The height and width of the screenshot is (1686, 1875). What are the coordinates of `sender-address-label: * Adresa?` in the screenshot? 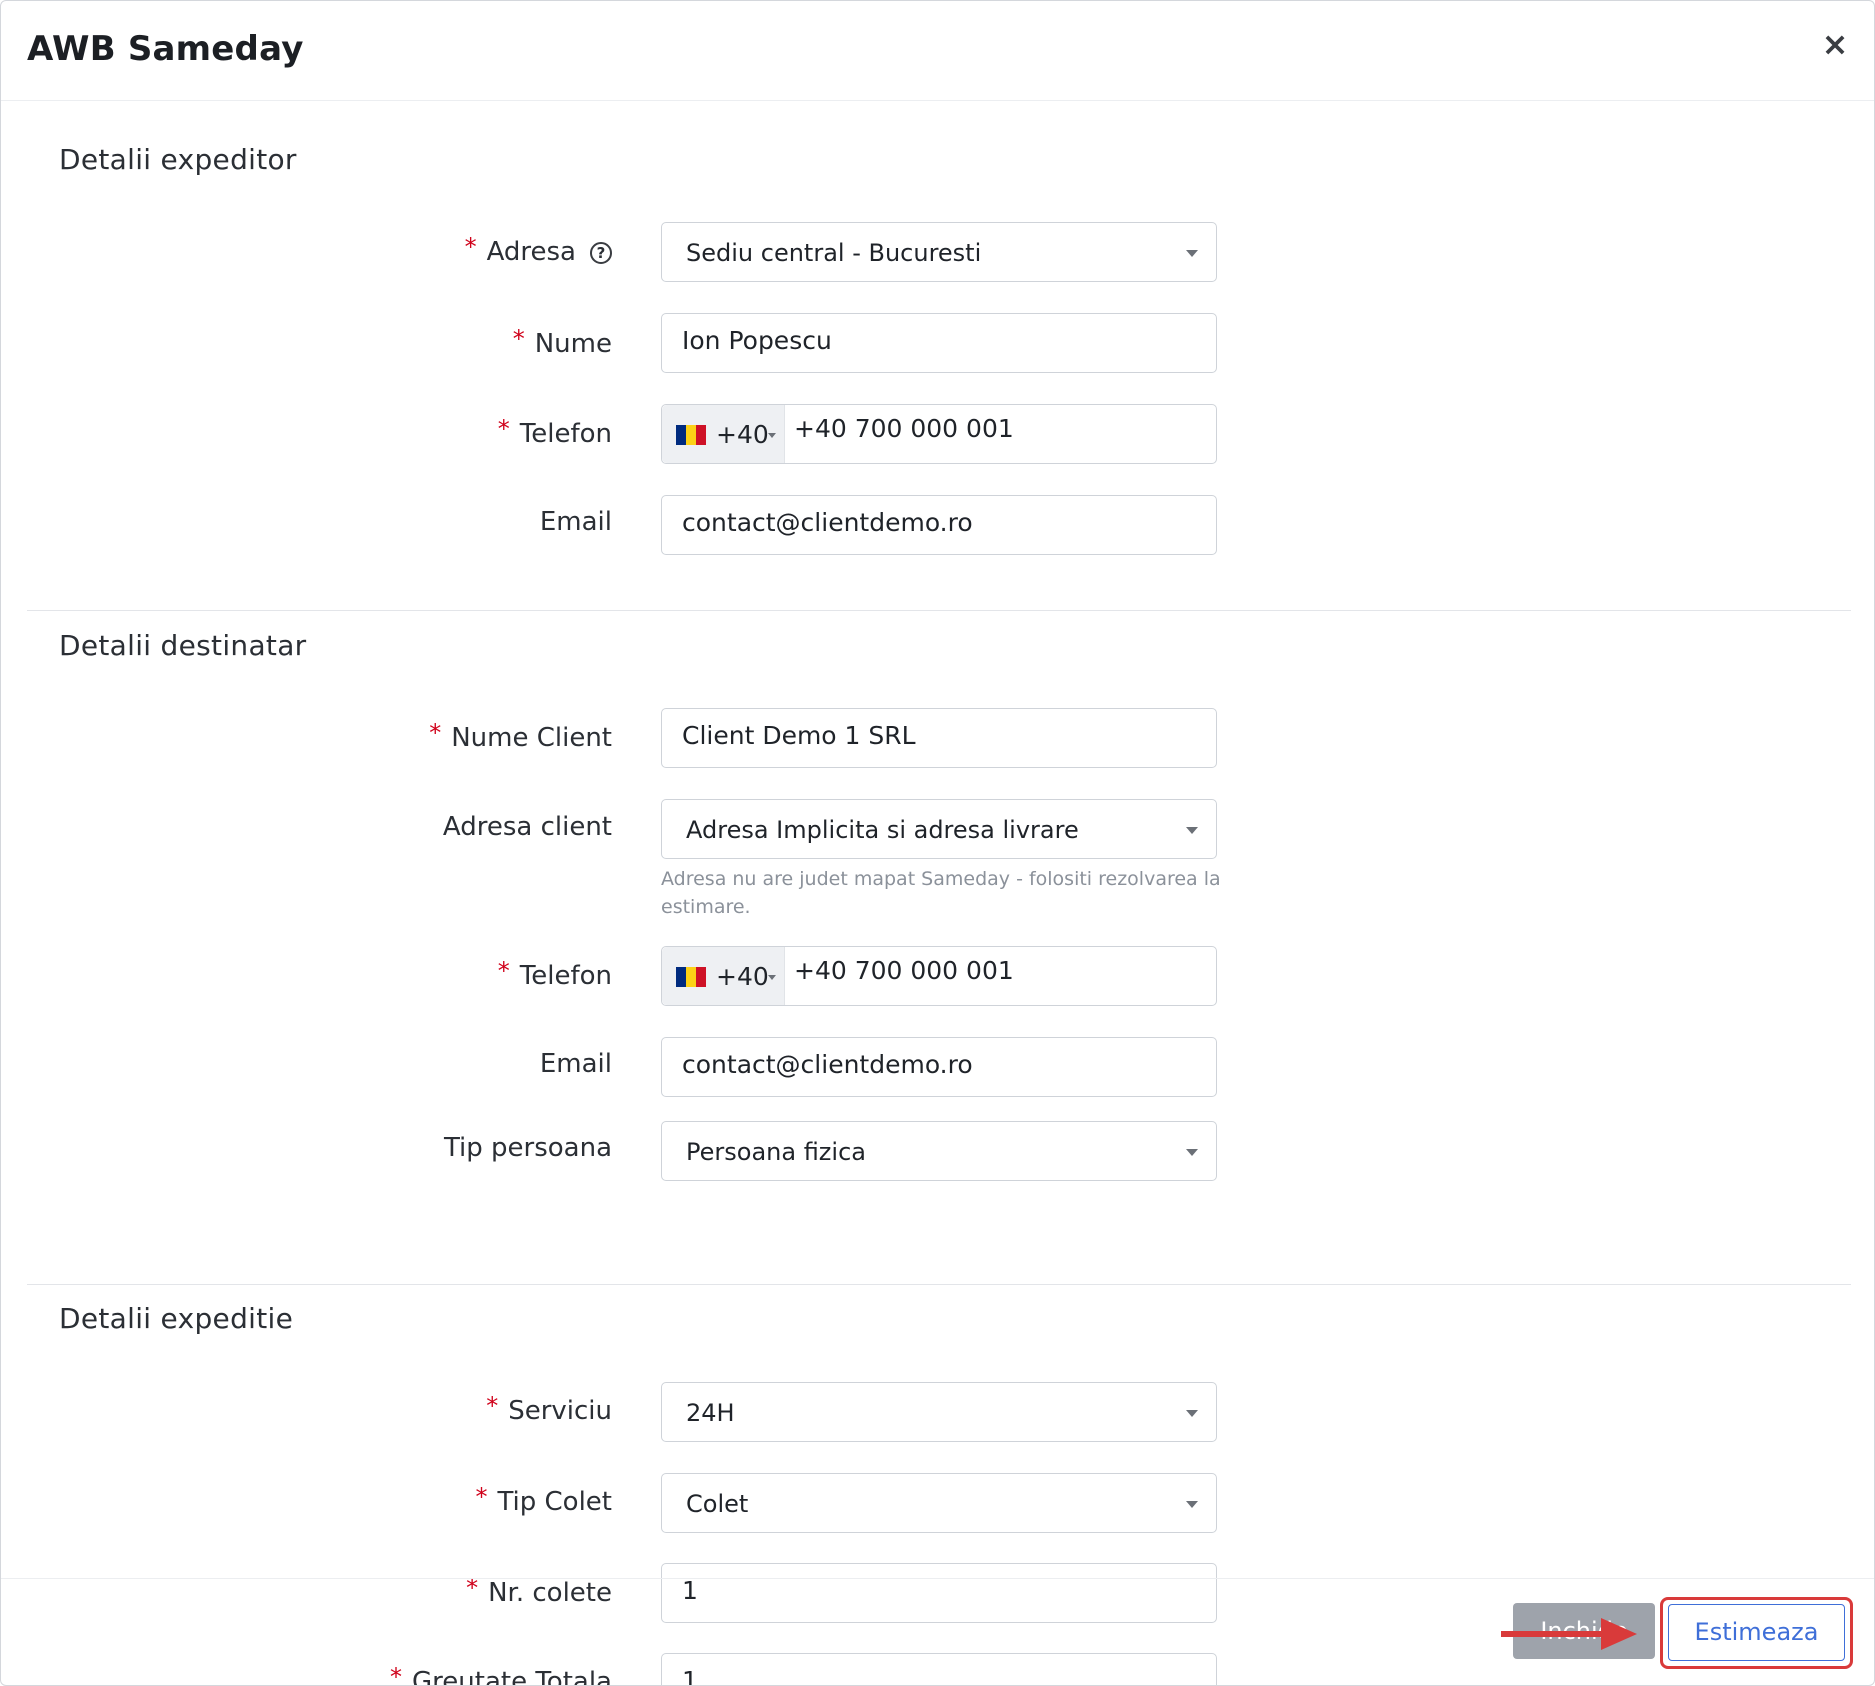 It's located at (538, 250).